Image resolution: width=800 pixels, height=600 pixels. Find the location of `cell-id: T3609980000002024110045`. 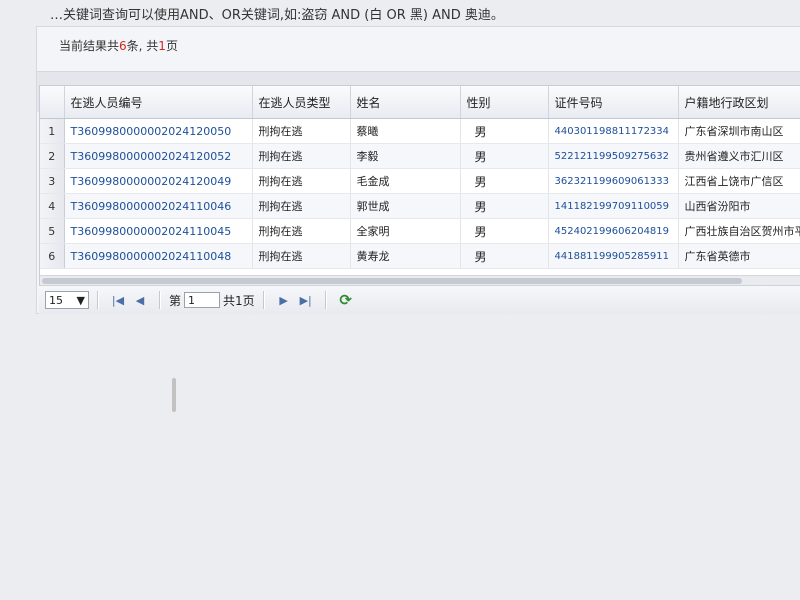

cell-id: T3609980000002024110045 is located at coordinates (158, 231).